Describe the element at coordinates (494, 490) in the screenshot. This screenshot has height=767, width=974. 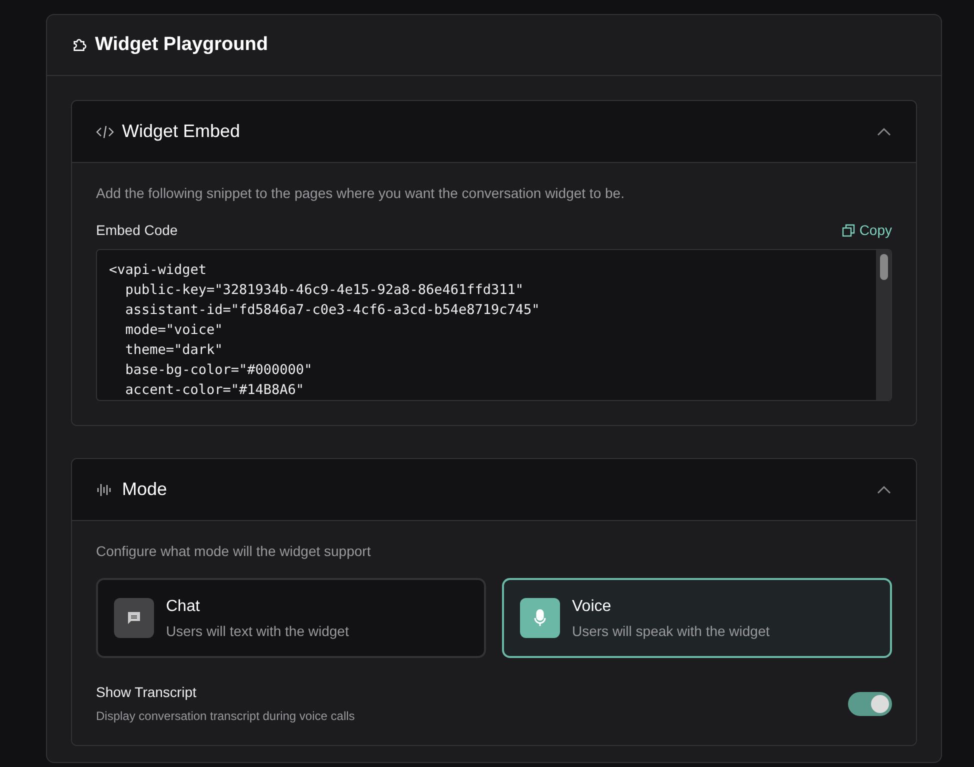
I see `mode-header: Mode` at that location.